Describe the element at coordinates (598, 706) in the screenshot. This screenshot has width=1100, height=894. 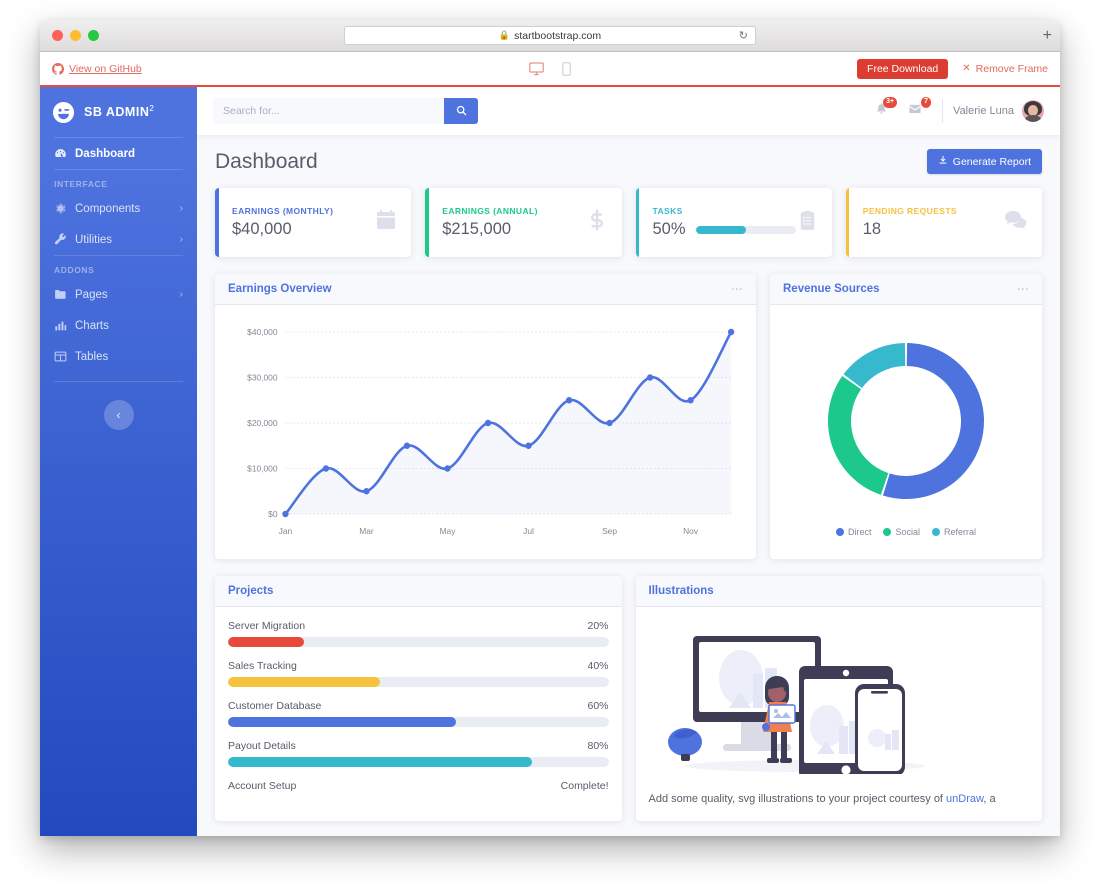
I see `project-percent: 60%` at that location.